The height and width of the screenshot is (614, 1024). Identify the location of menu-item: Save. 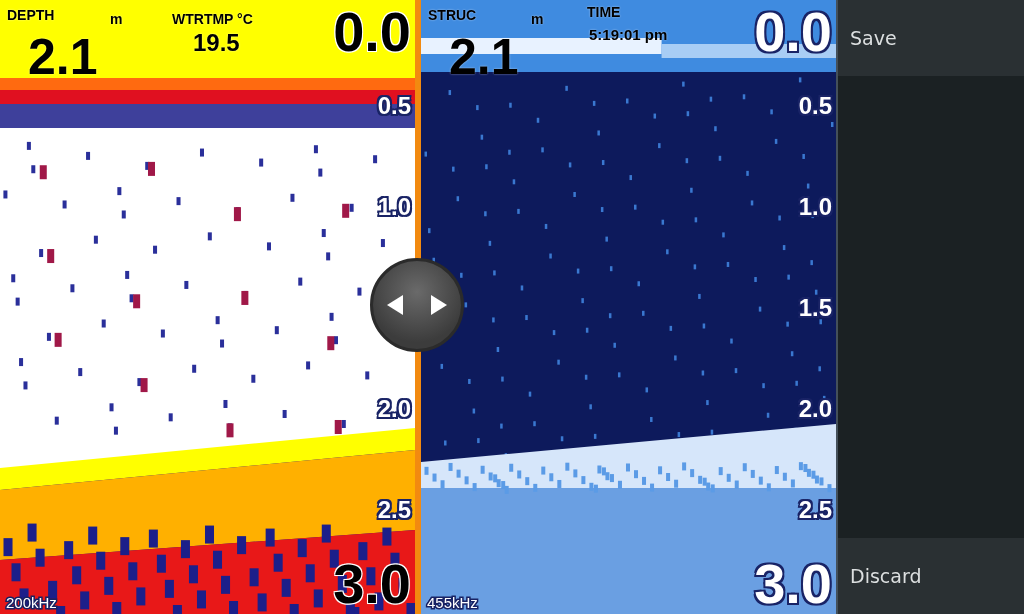
(931, 38).